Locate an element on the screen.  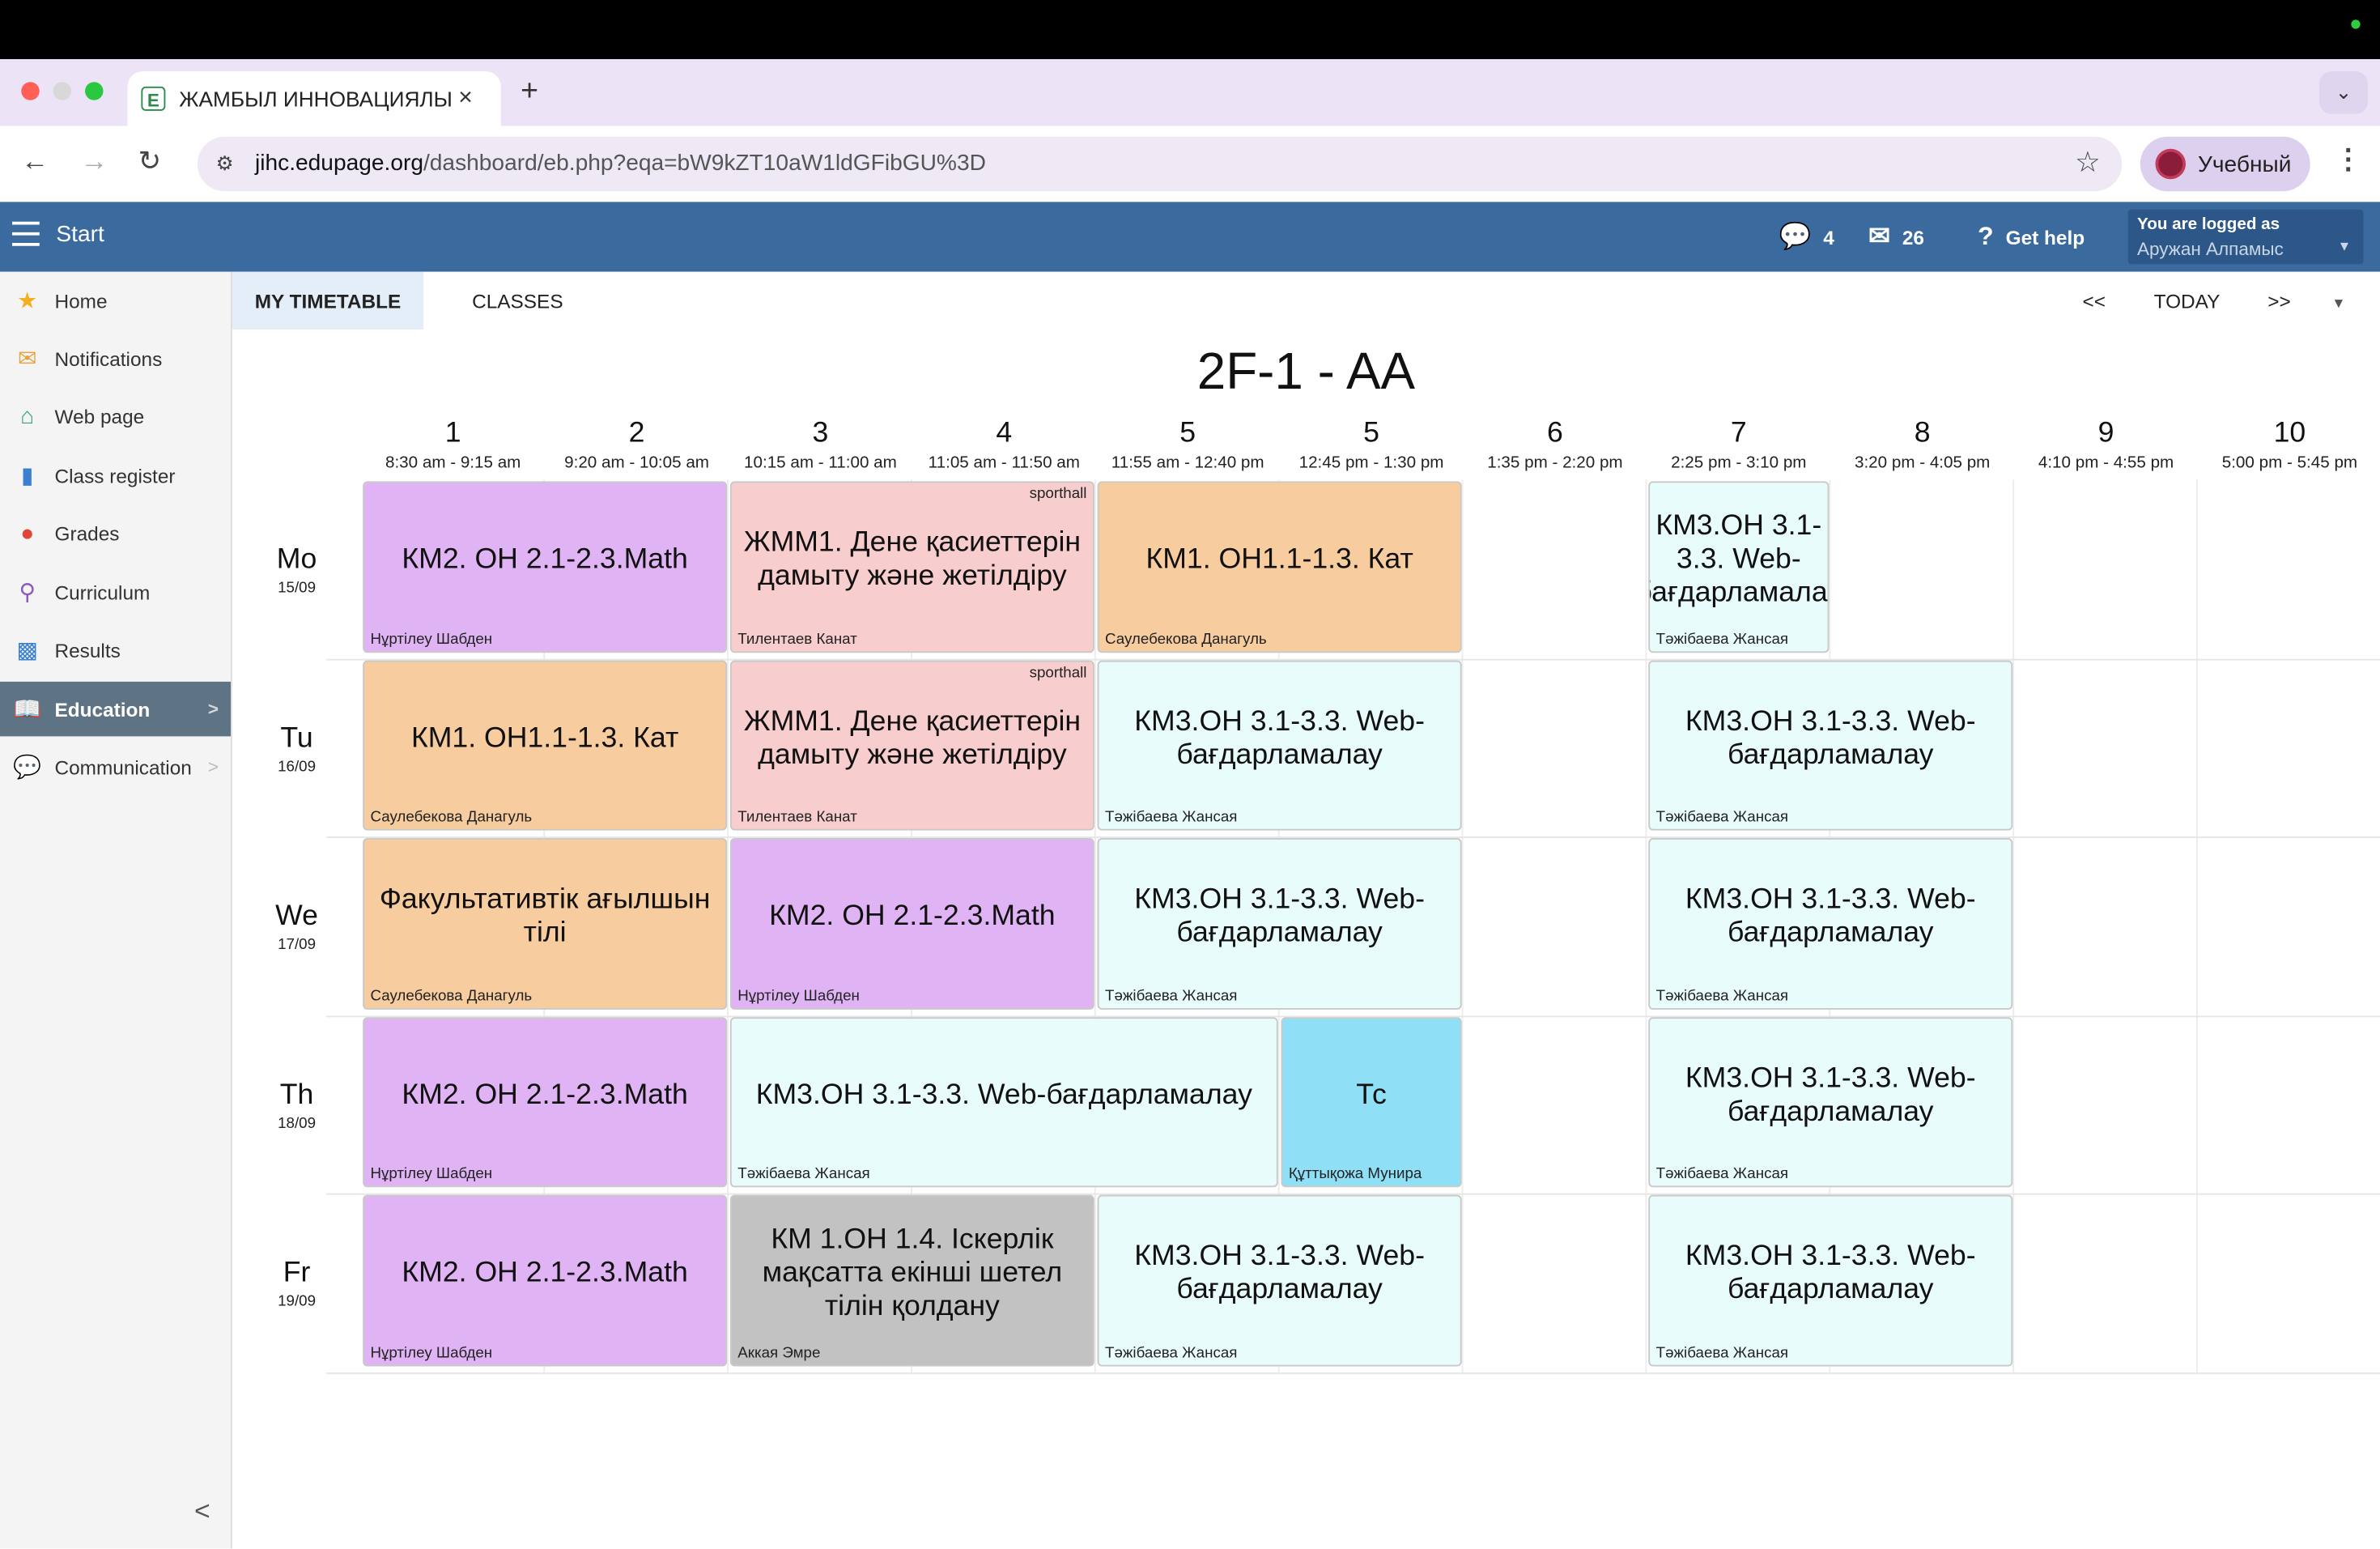
hamburger-menu-icon is located at coordinates (26, 237).